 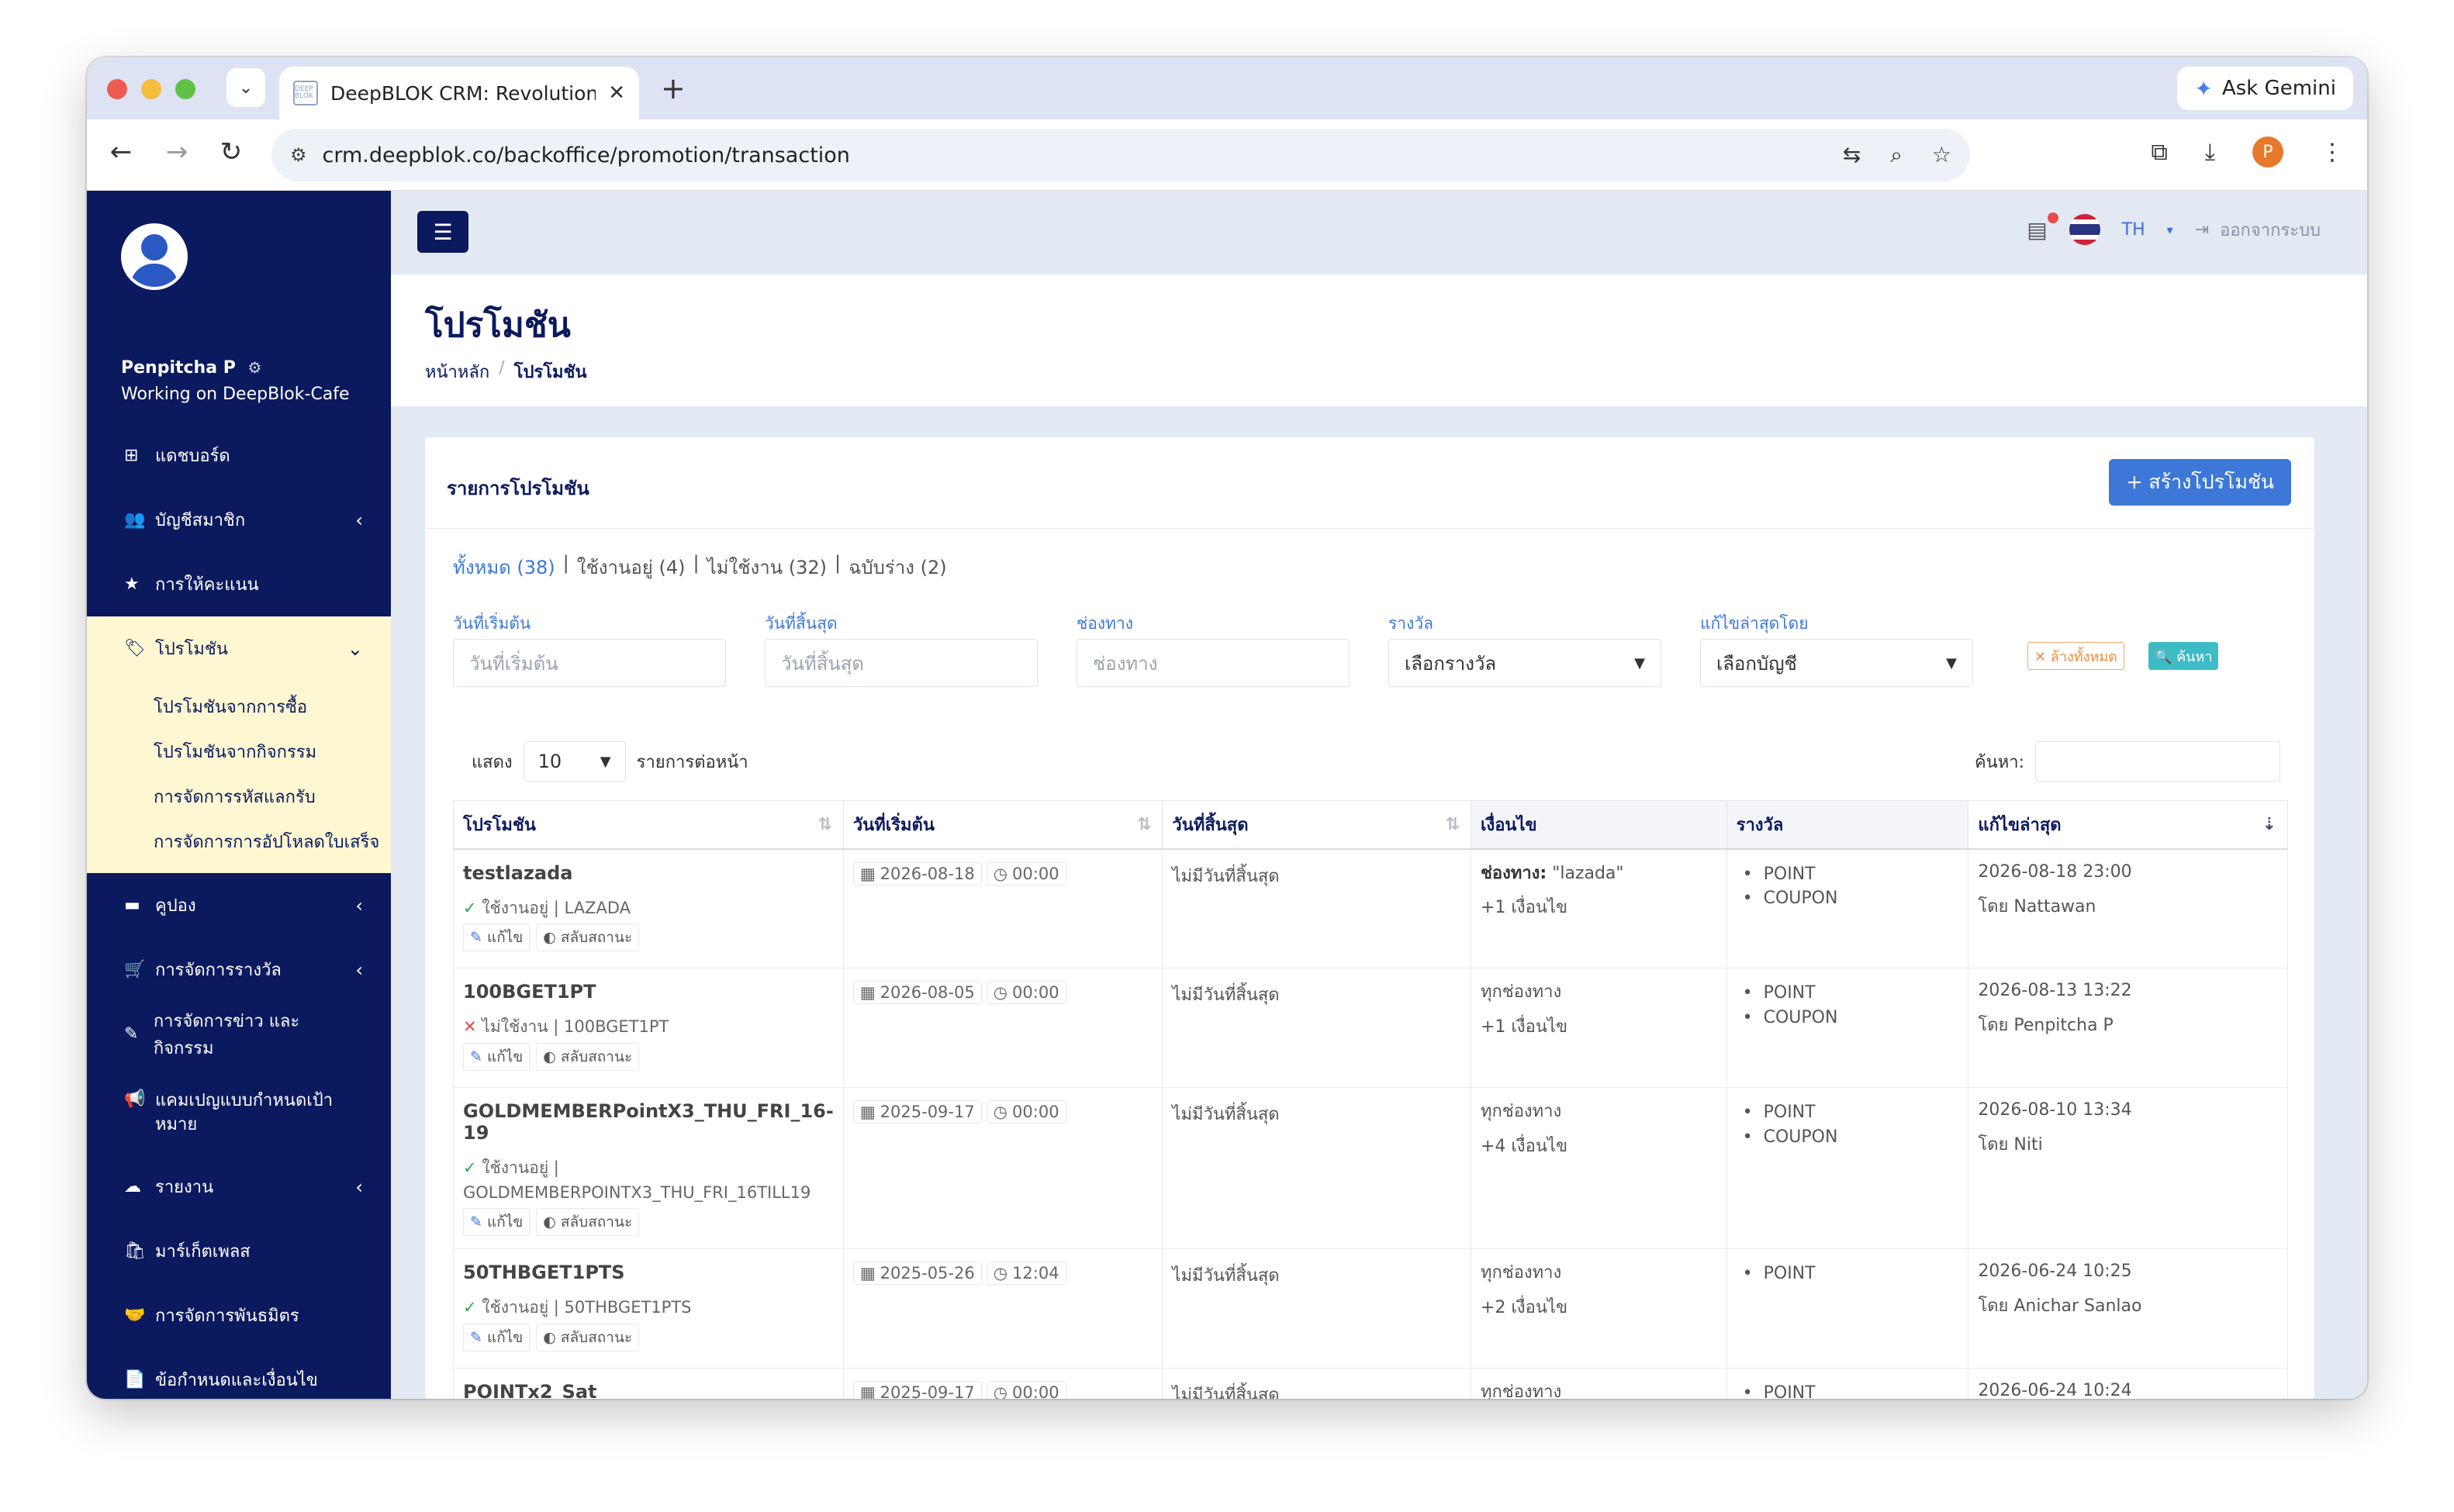 I want to click on sidebar-item-campaigns: 📢 แคมเปญแบบกำหนดเป้าหมาย, so click(x=239, y=1110).